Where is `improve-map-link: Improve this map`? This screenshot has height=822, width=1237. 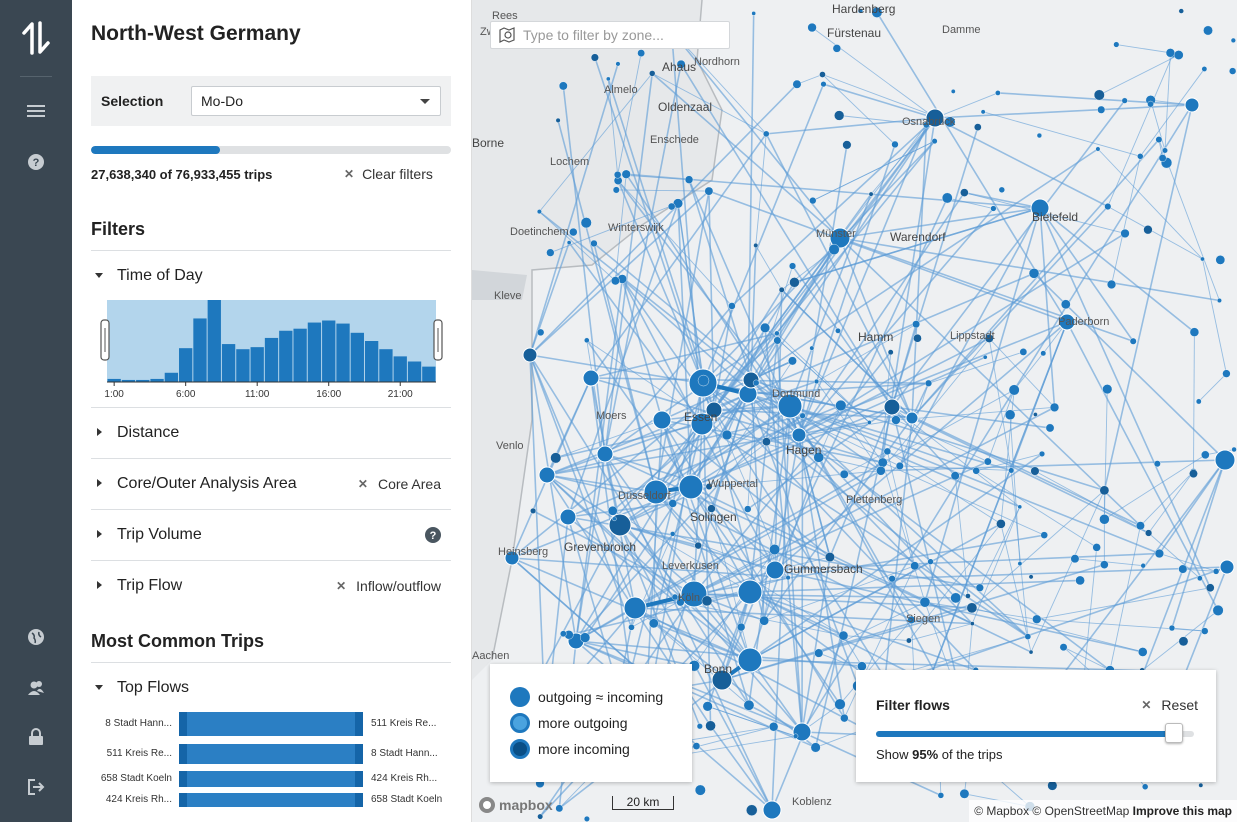 improve-map-link: Improve this map is located at coordinates (1182, 811).